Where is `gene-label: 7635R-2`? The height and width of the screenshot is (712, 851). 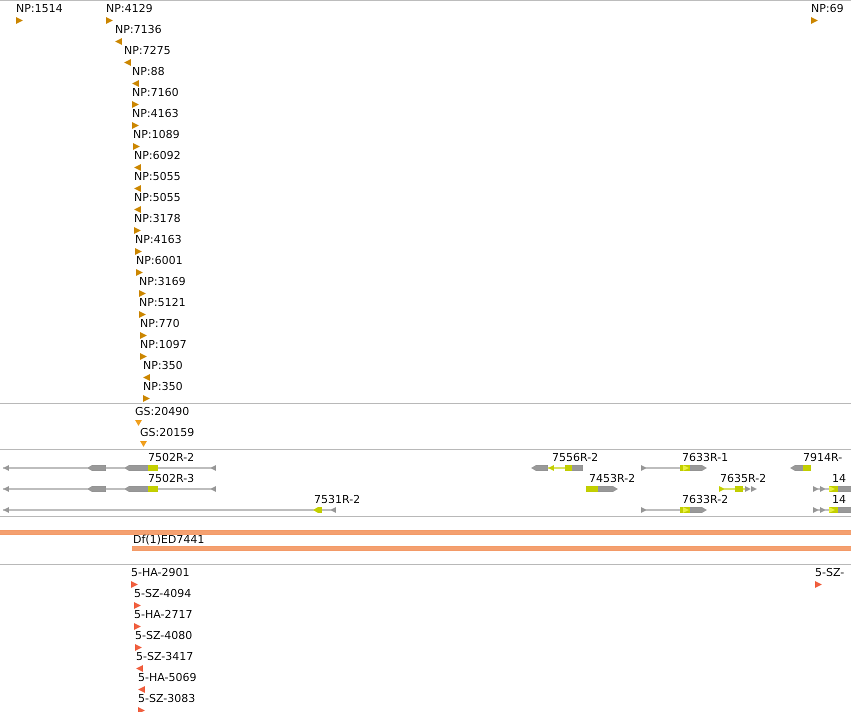
gene-label: 7635R-2 is located at coordinates (743, 478).